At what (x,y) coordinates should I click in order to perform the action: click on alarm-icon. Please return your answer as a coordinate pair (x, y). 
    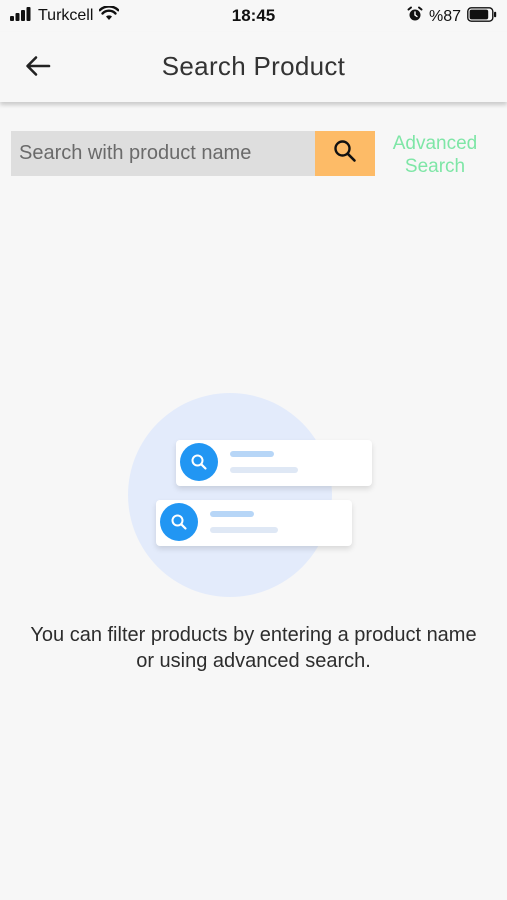
    Looking at the image, I should click on (415, 16).